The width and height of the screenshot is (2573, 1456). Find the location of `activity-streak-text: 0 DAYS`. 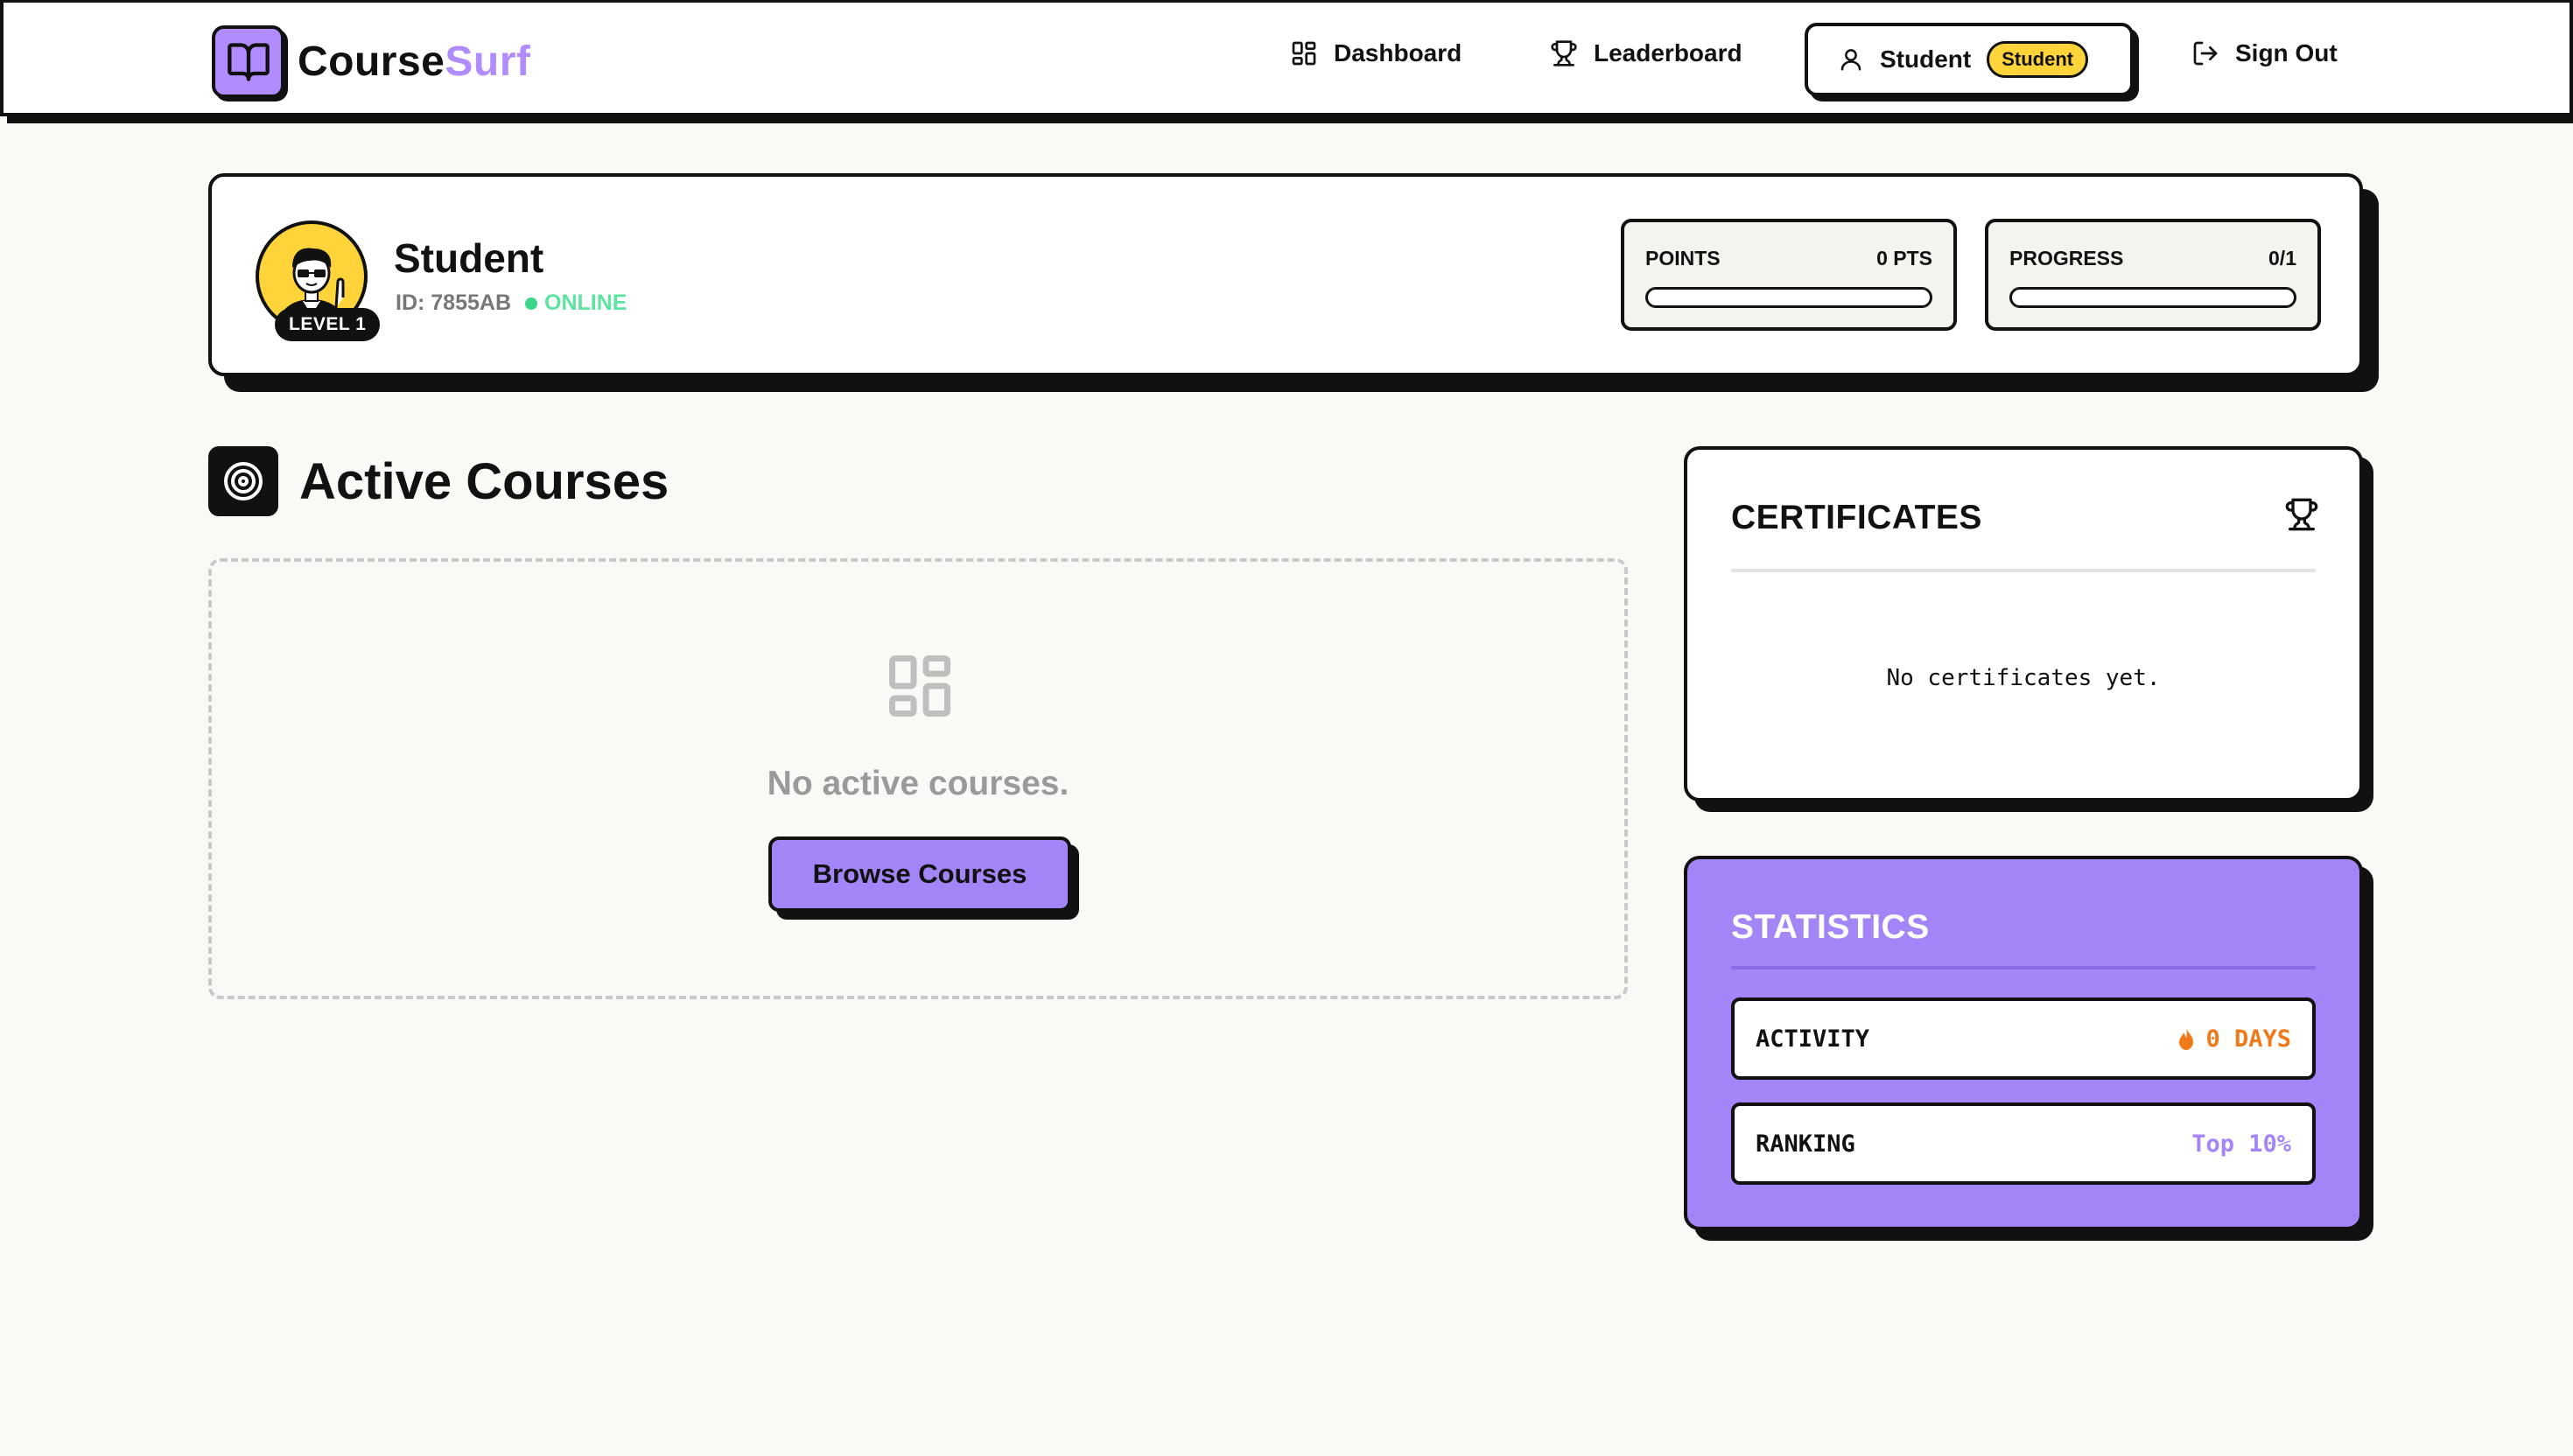

activity-streak-text: 0 DAYS is located at coordinates (2248, 1039).